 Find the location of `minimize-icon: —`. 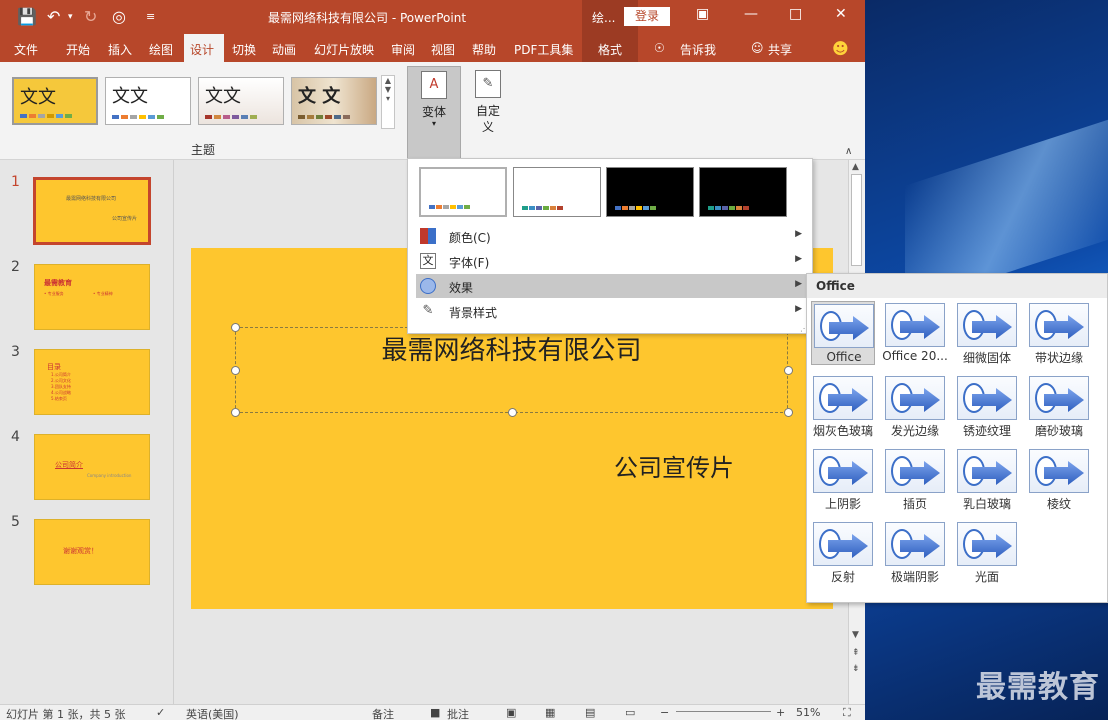

minimize-icon: — is located at coordinates (751, 14).